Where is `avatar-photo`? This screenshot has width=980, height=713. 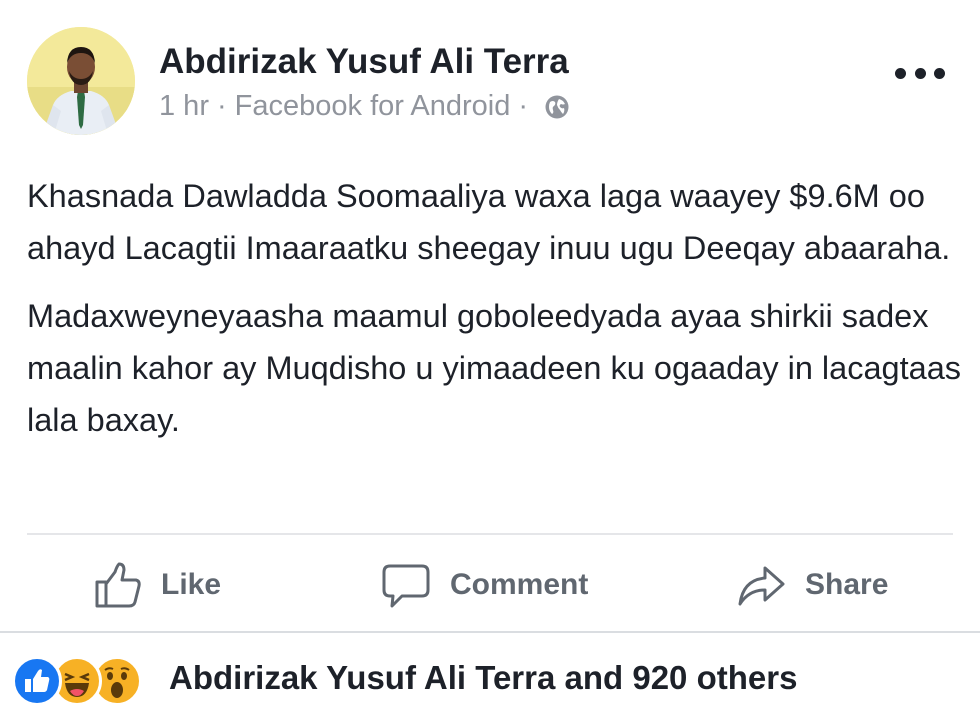
avatar-photo is located at coordinates (81, 81).